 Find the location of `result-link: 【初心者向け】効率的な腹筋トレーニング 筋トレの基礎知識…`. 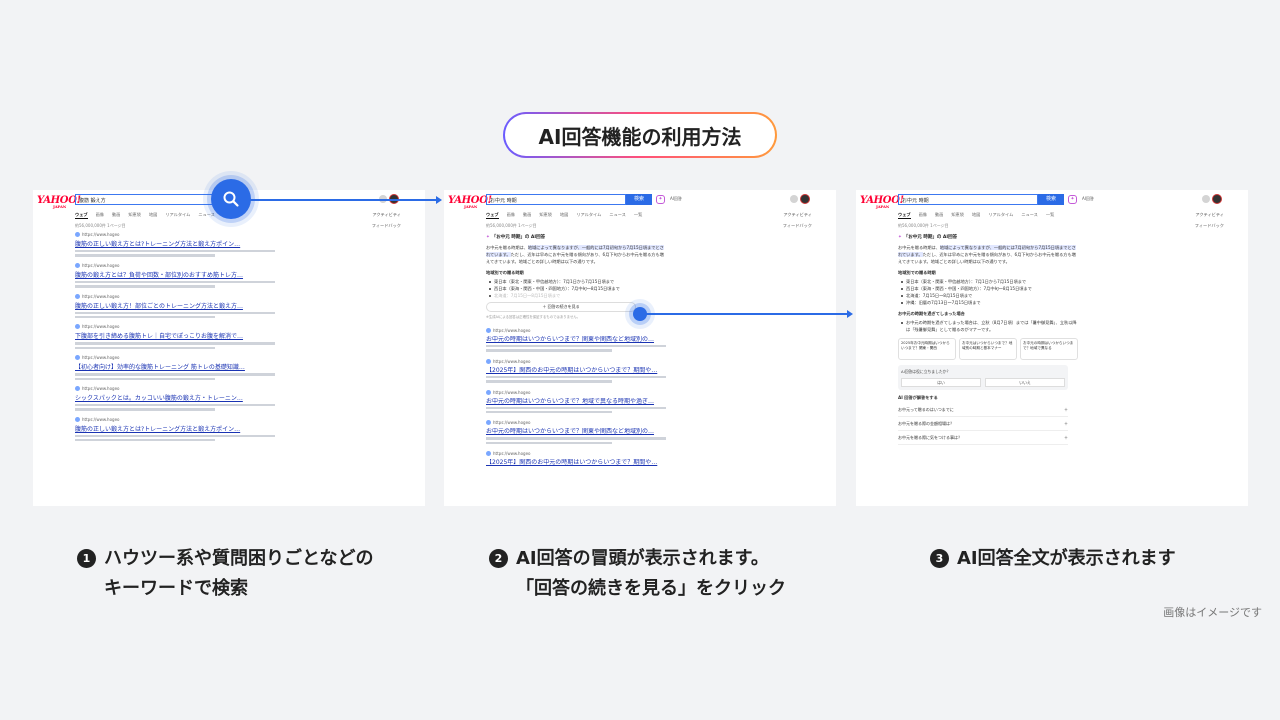

result-link: 【初心者向け】効率的な腹筋トレーニング 筋トレの基礎知識… is located at coordinates (175, 366).